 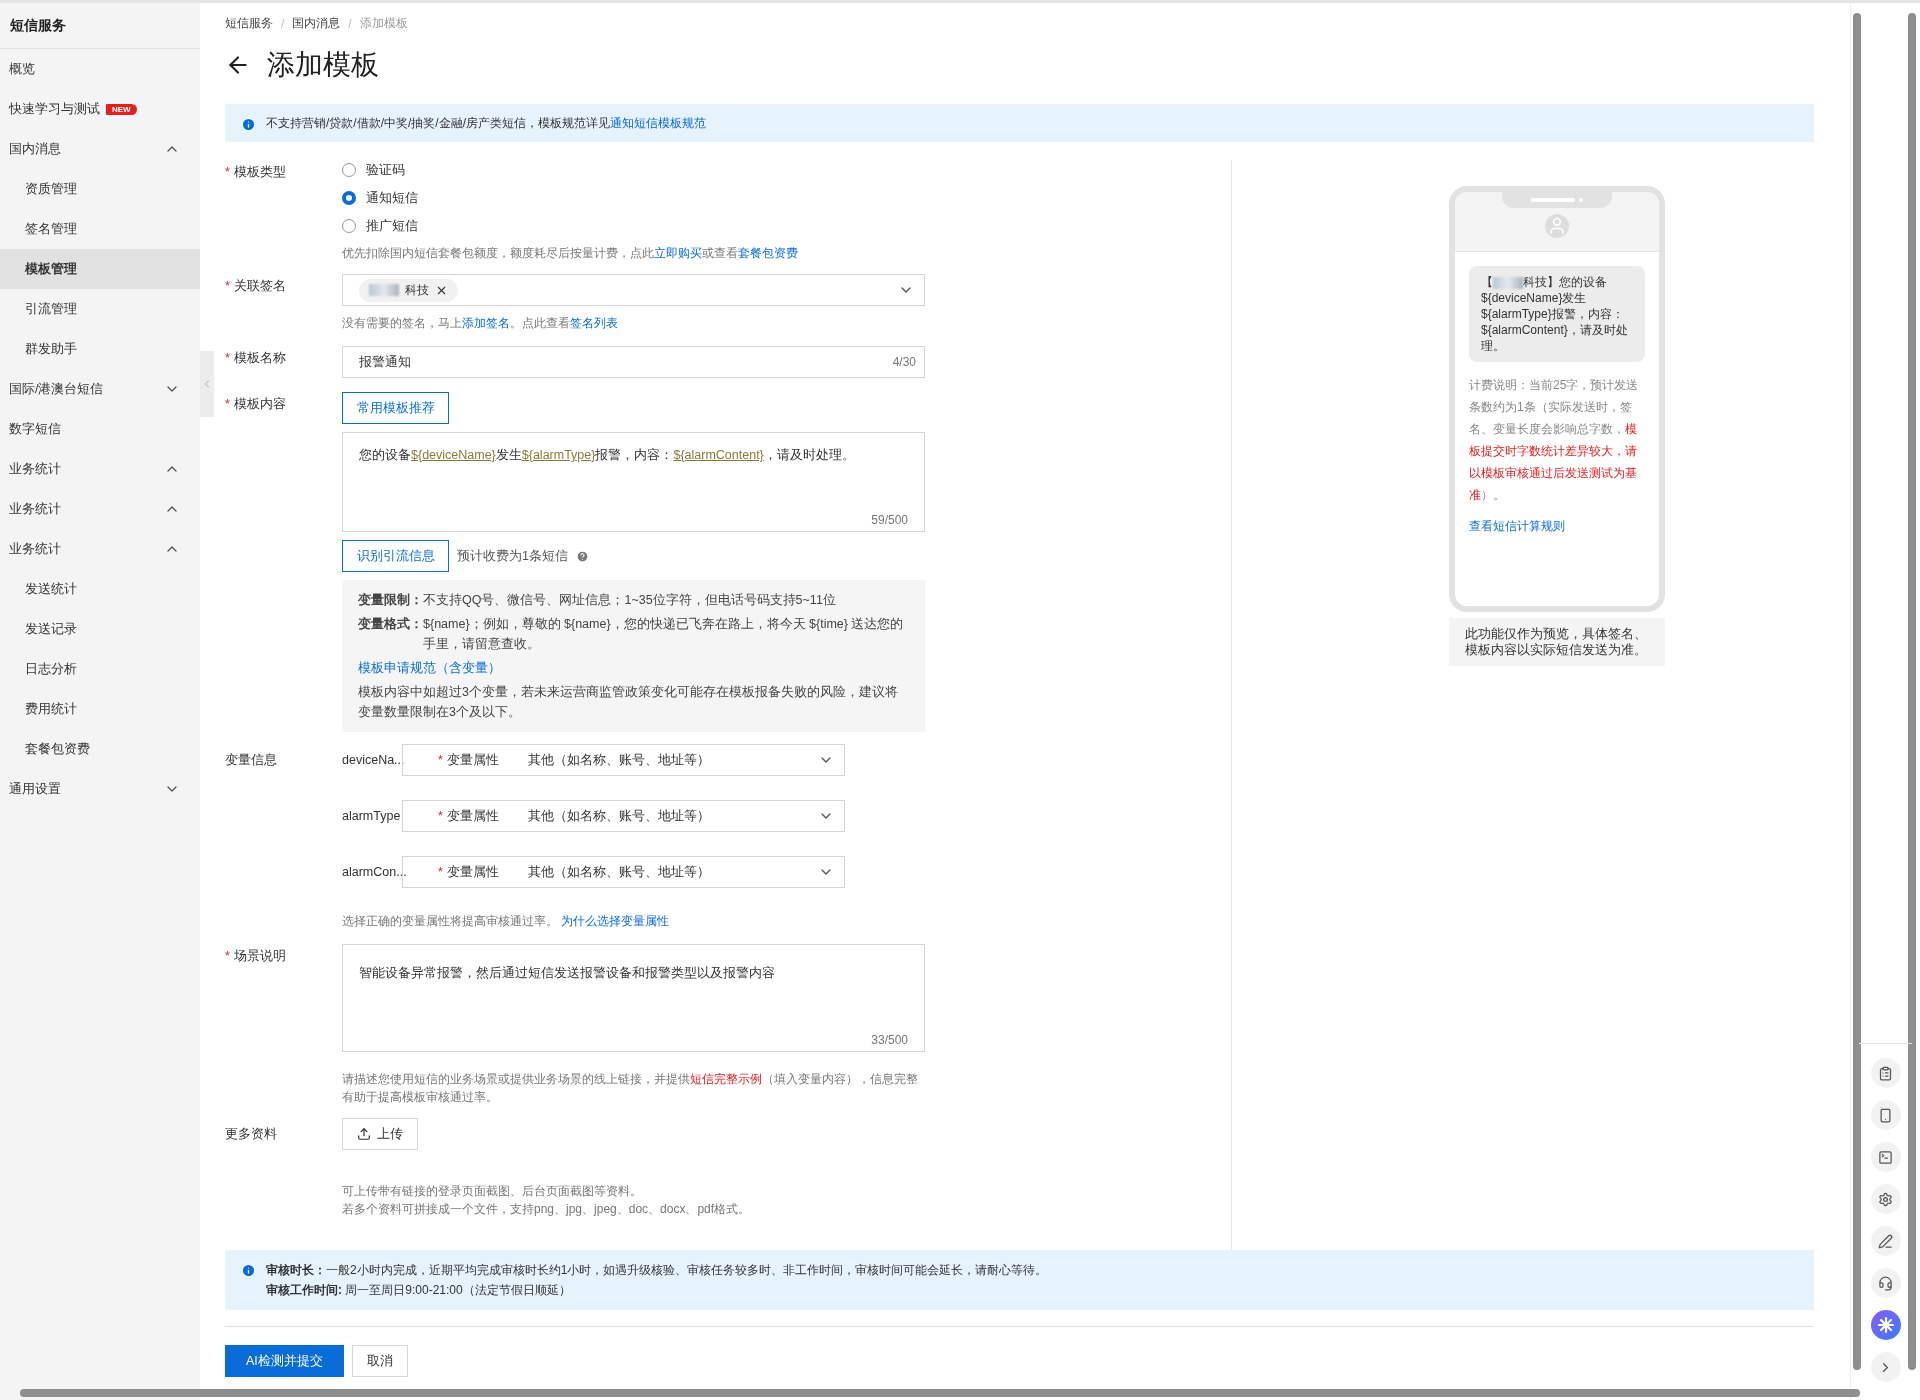 What do you see at coordinates (492, 1191) in the screenshot?
I see `hint-text: 可上传带有链接的登录页面截图、后台页面截图等资料。` at bounding box center [492, 1191].